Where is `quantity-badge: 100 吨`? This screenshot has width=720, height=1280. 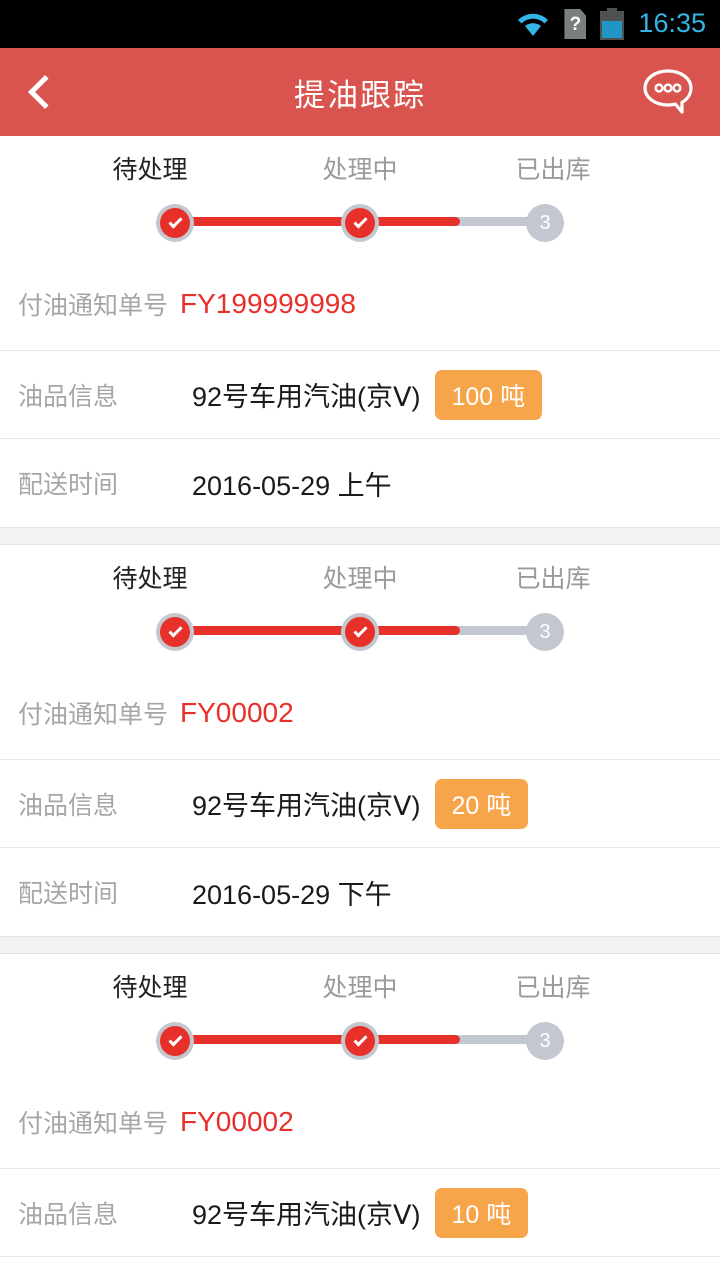 quantity-badge: 100 吨 is located at coordinates (488, 394).